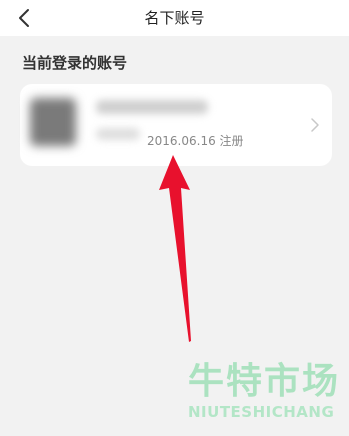 This screenshot has width=349, height=436. I want to click on watermark-subtitle: NIUTESHICHANG, so click(261, 412).